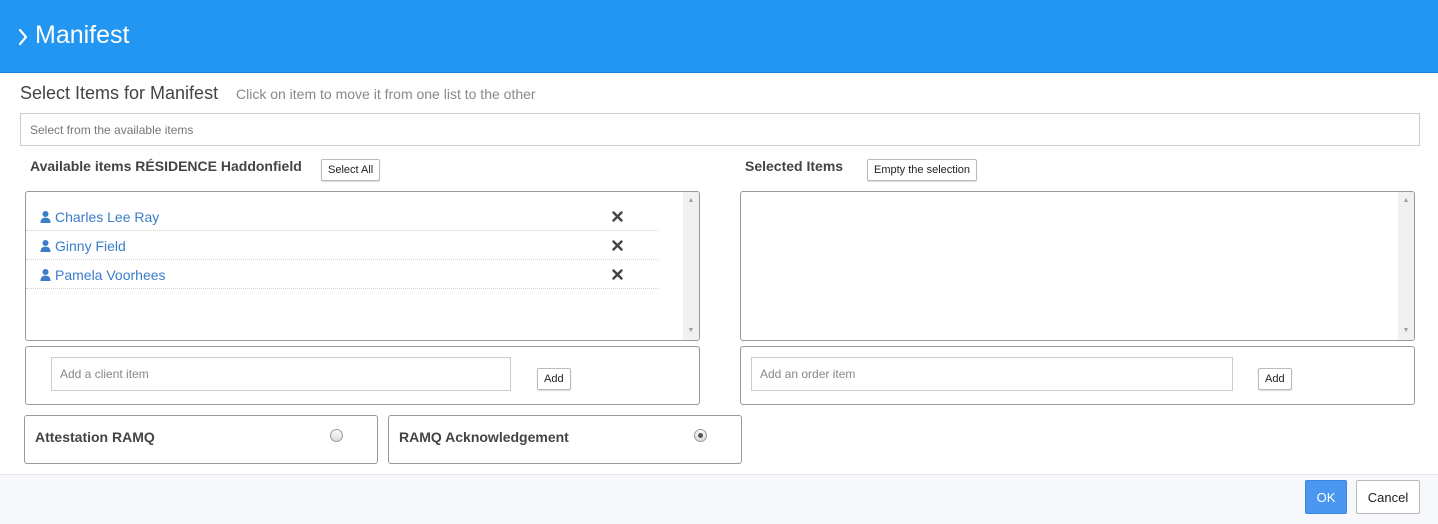 Image resolution: width=1438 pixels, height=524 pixels. Describe the element at coordinates (719, 499) in the screenshot. I see `dialog-footer` at that location.